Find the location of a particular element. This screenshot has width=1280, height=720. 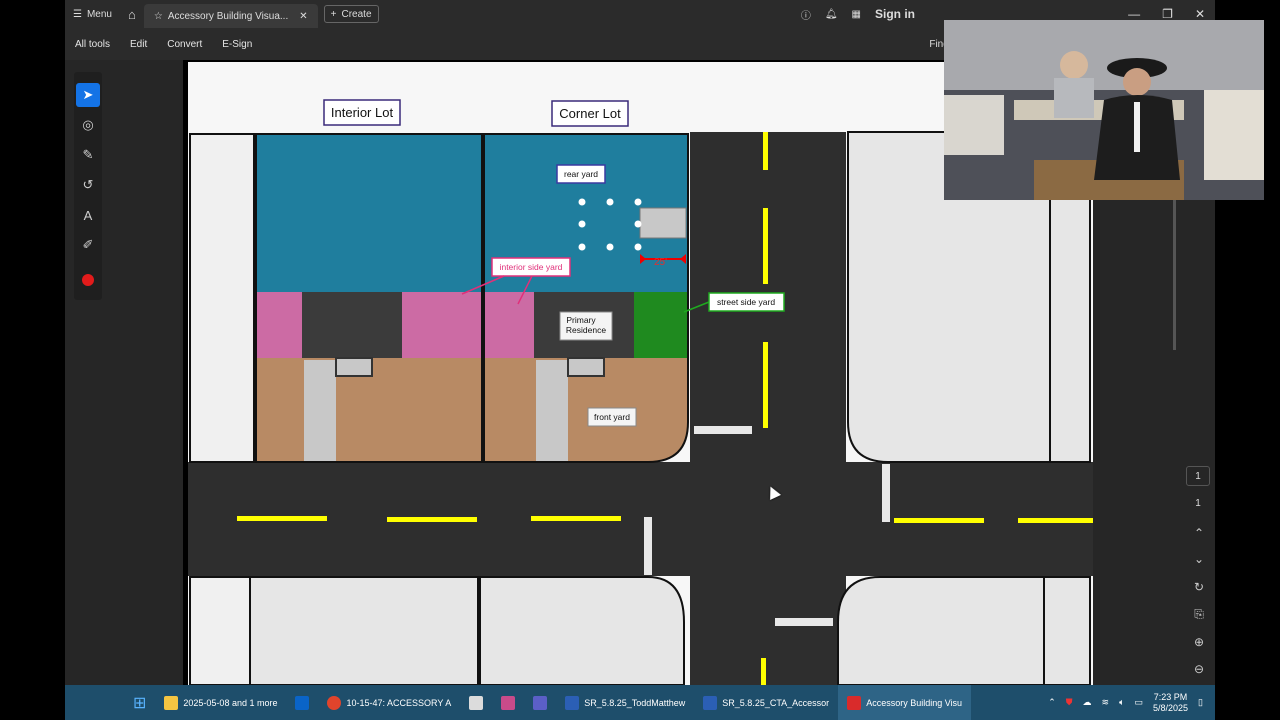

notification-icon: ▯ is located at coordinates (1200, 702).